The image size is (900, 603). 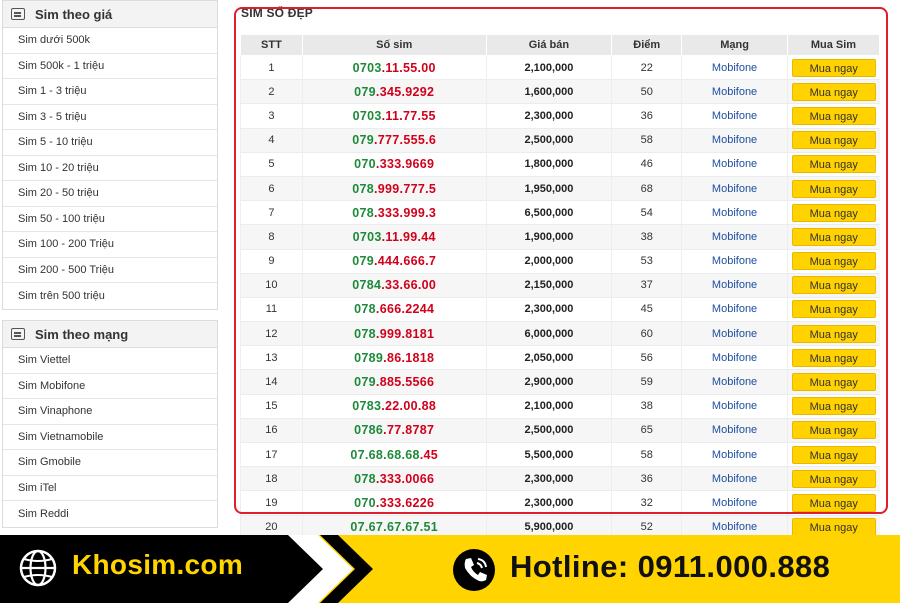 What do you see at coordinates (646, 285) in the screenshot?
I see `sim-score: 37` at bounding box center [646, 285].